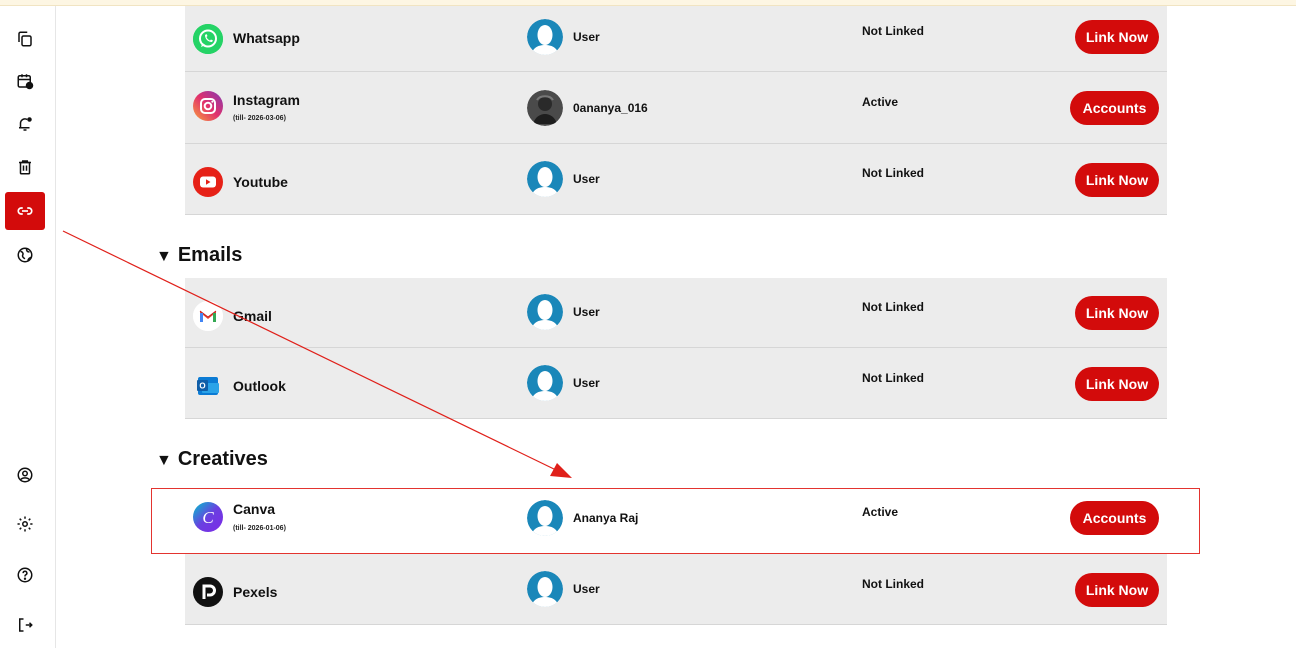 This screenshot has width=1296, height=648. Describe the element at coordinates (252, 316) in the screenshot. I see `platform-name: Gmail` at that location.